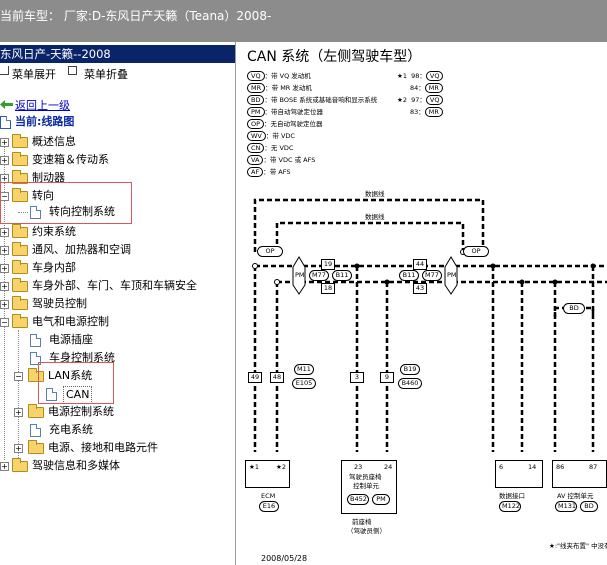 The height and width of the screenshot is (565, 607). Describe the element at coordinates (304, 383) in the screenshot. I see `connector-e105: E105` at that location.